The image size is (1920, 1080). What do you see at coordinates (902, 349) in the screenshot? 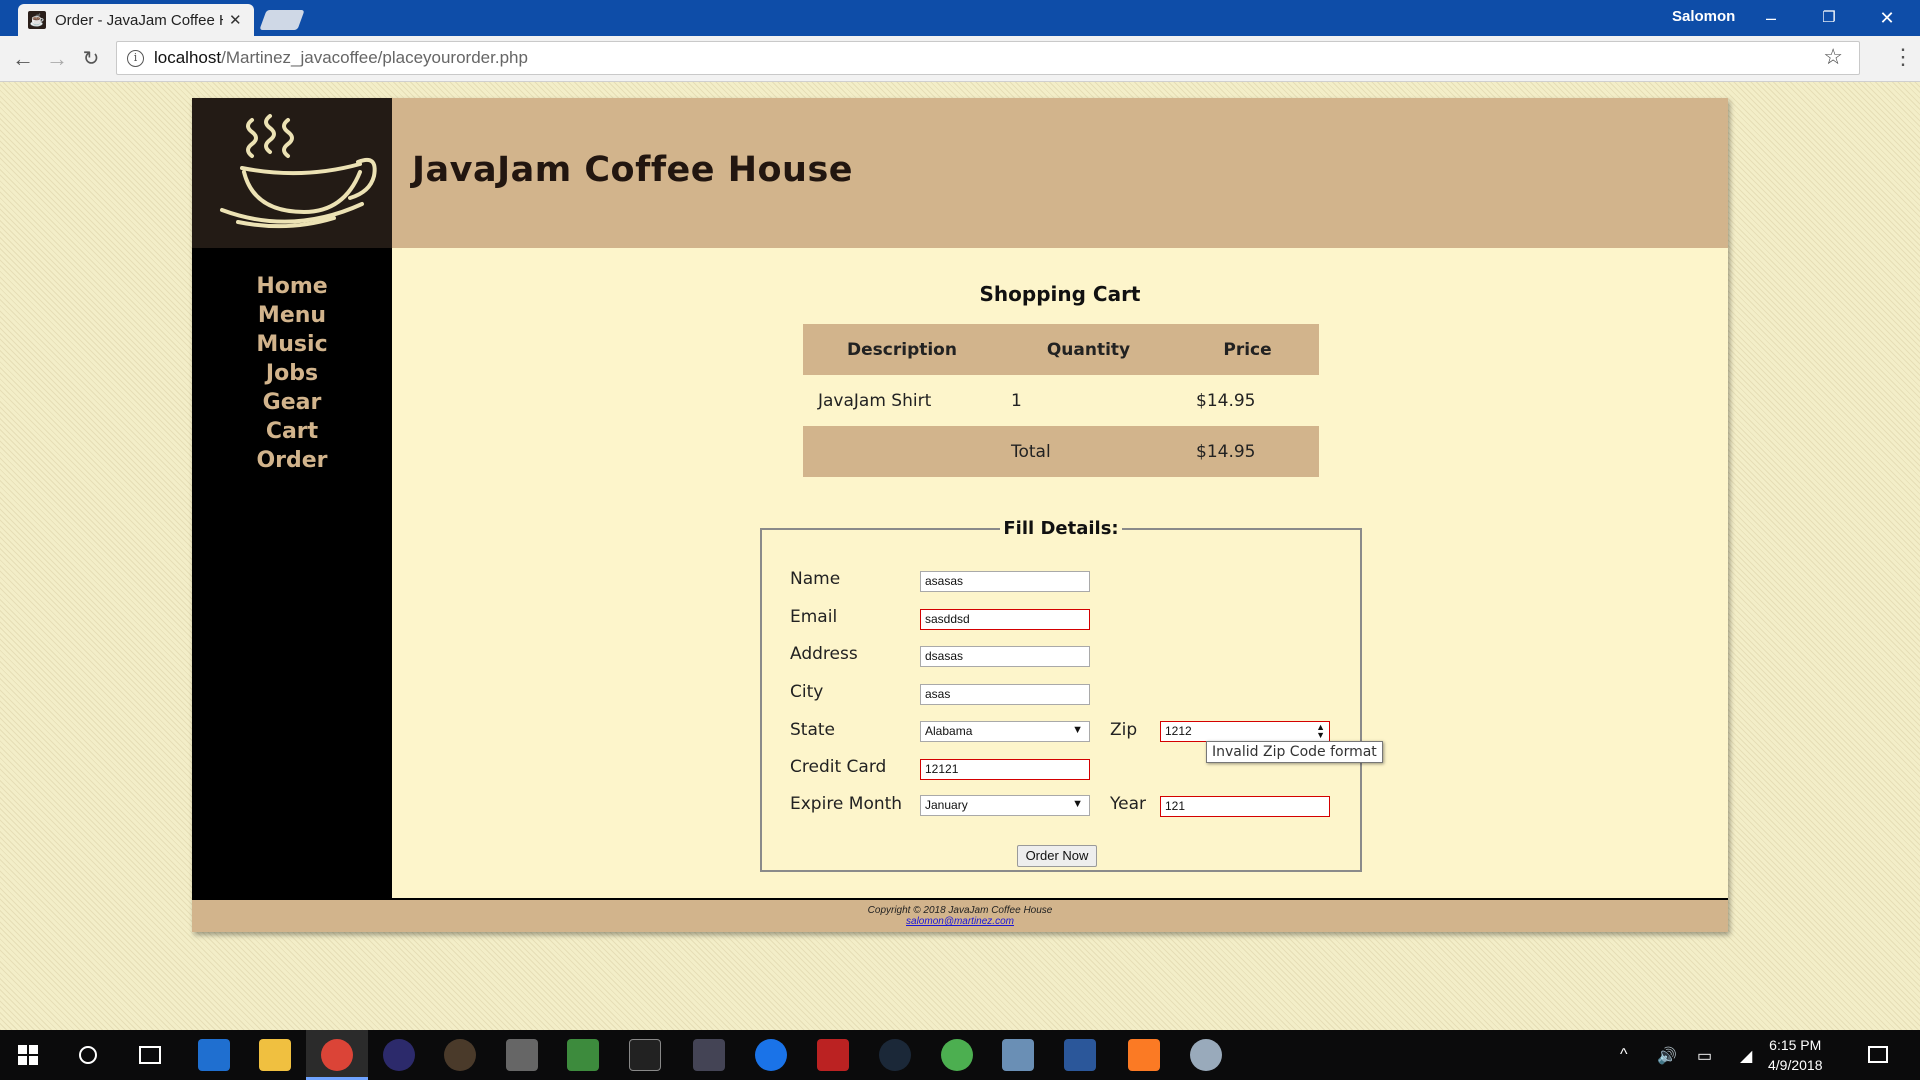
I see `col-header-description: Description` at bounding box center [902, 349].